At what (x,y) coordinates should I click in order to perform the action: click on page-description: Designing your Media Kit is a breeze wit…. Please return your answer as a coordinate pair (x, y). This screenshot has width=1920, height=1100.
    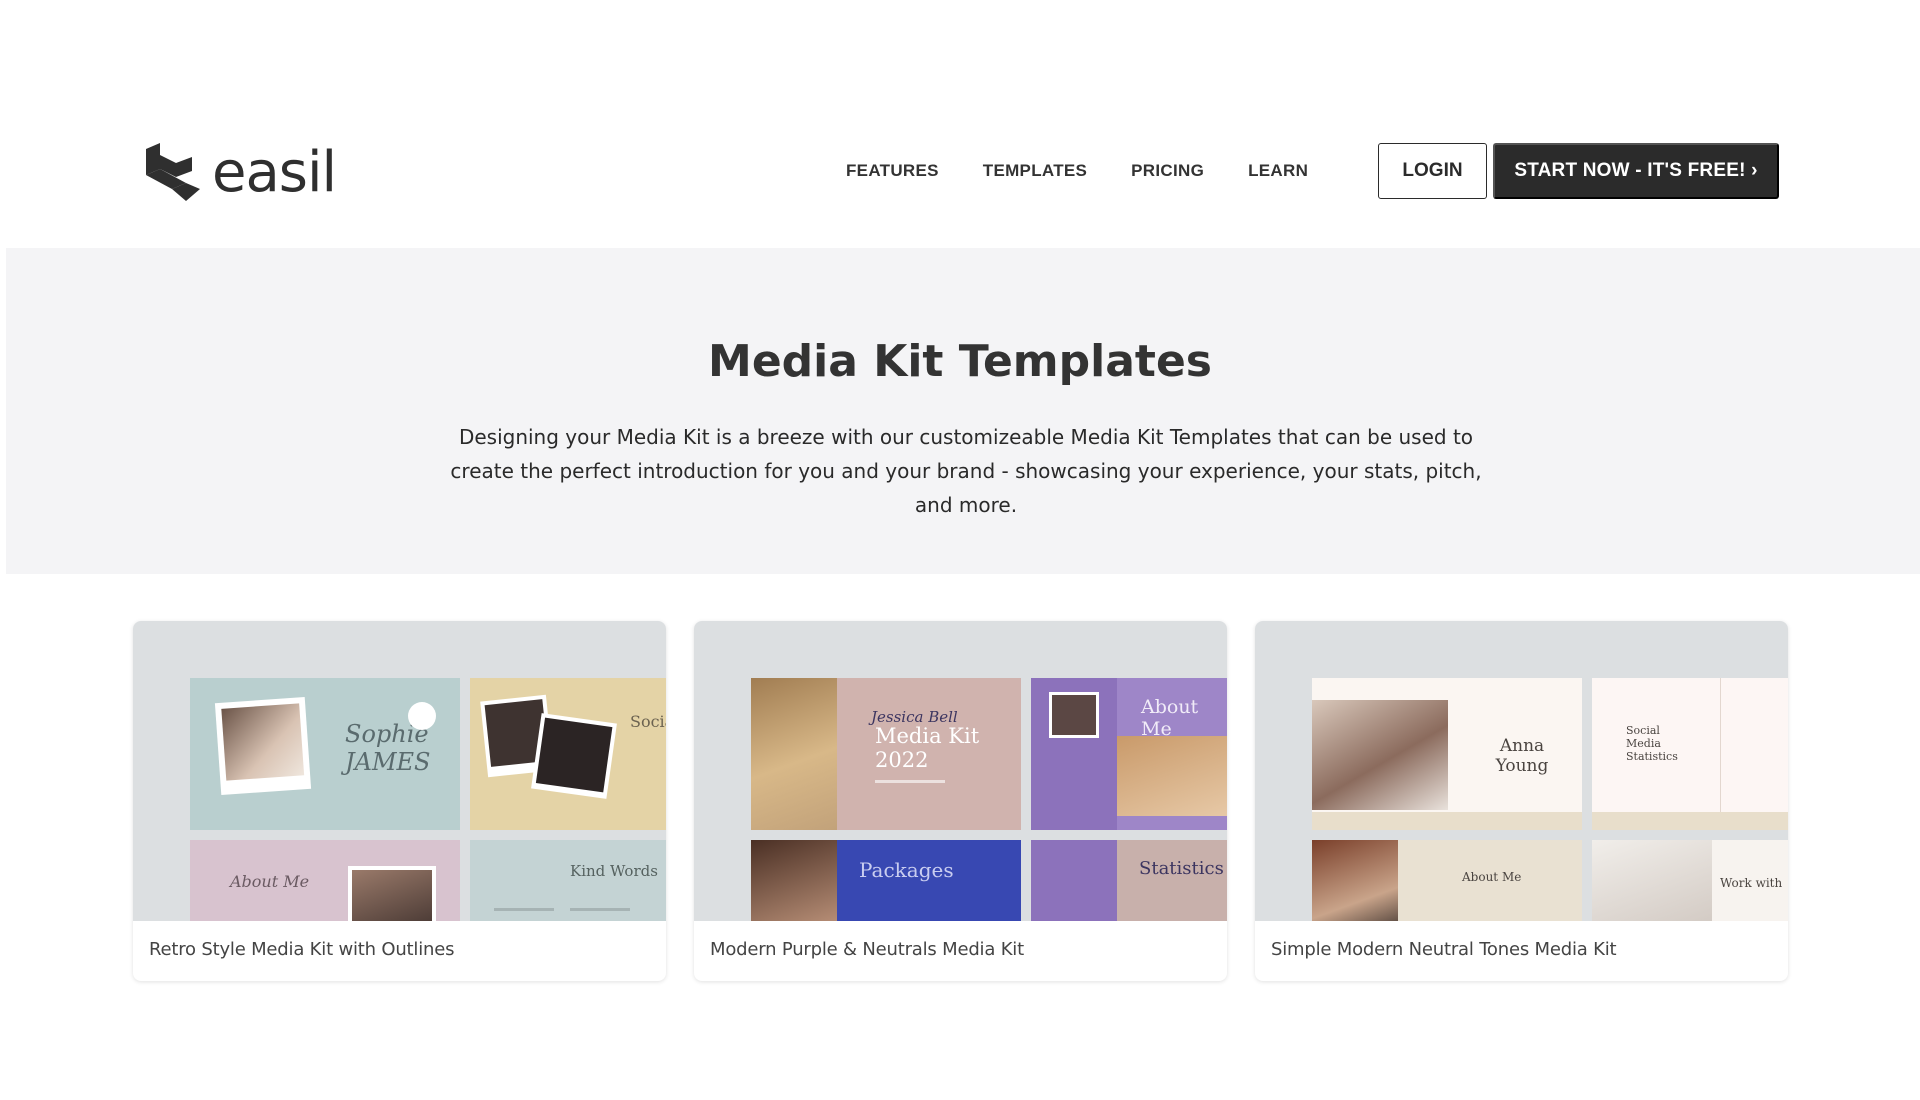
    Looking at the image, I should click on (966, 471).